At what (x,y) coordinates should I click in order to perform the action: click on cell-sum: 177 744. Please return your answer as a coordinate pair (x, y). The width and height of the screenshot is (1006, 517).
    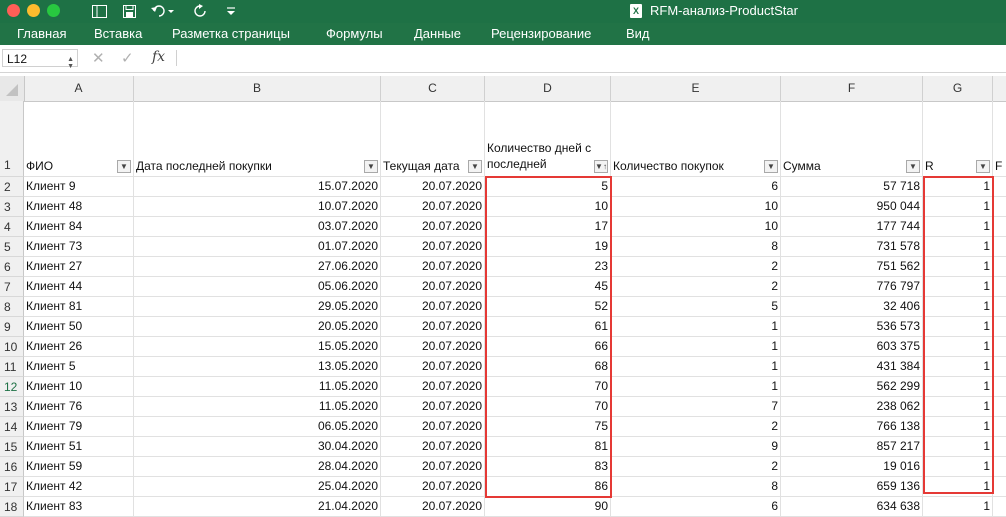
    Looking at the image, I should click on (852, 227).